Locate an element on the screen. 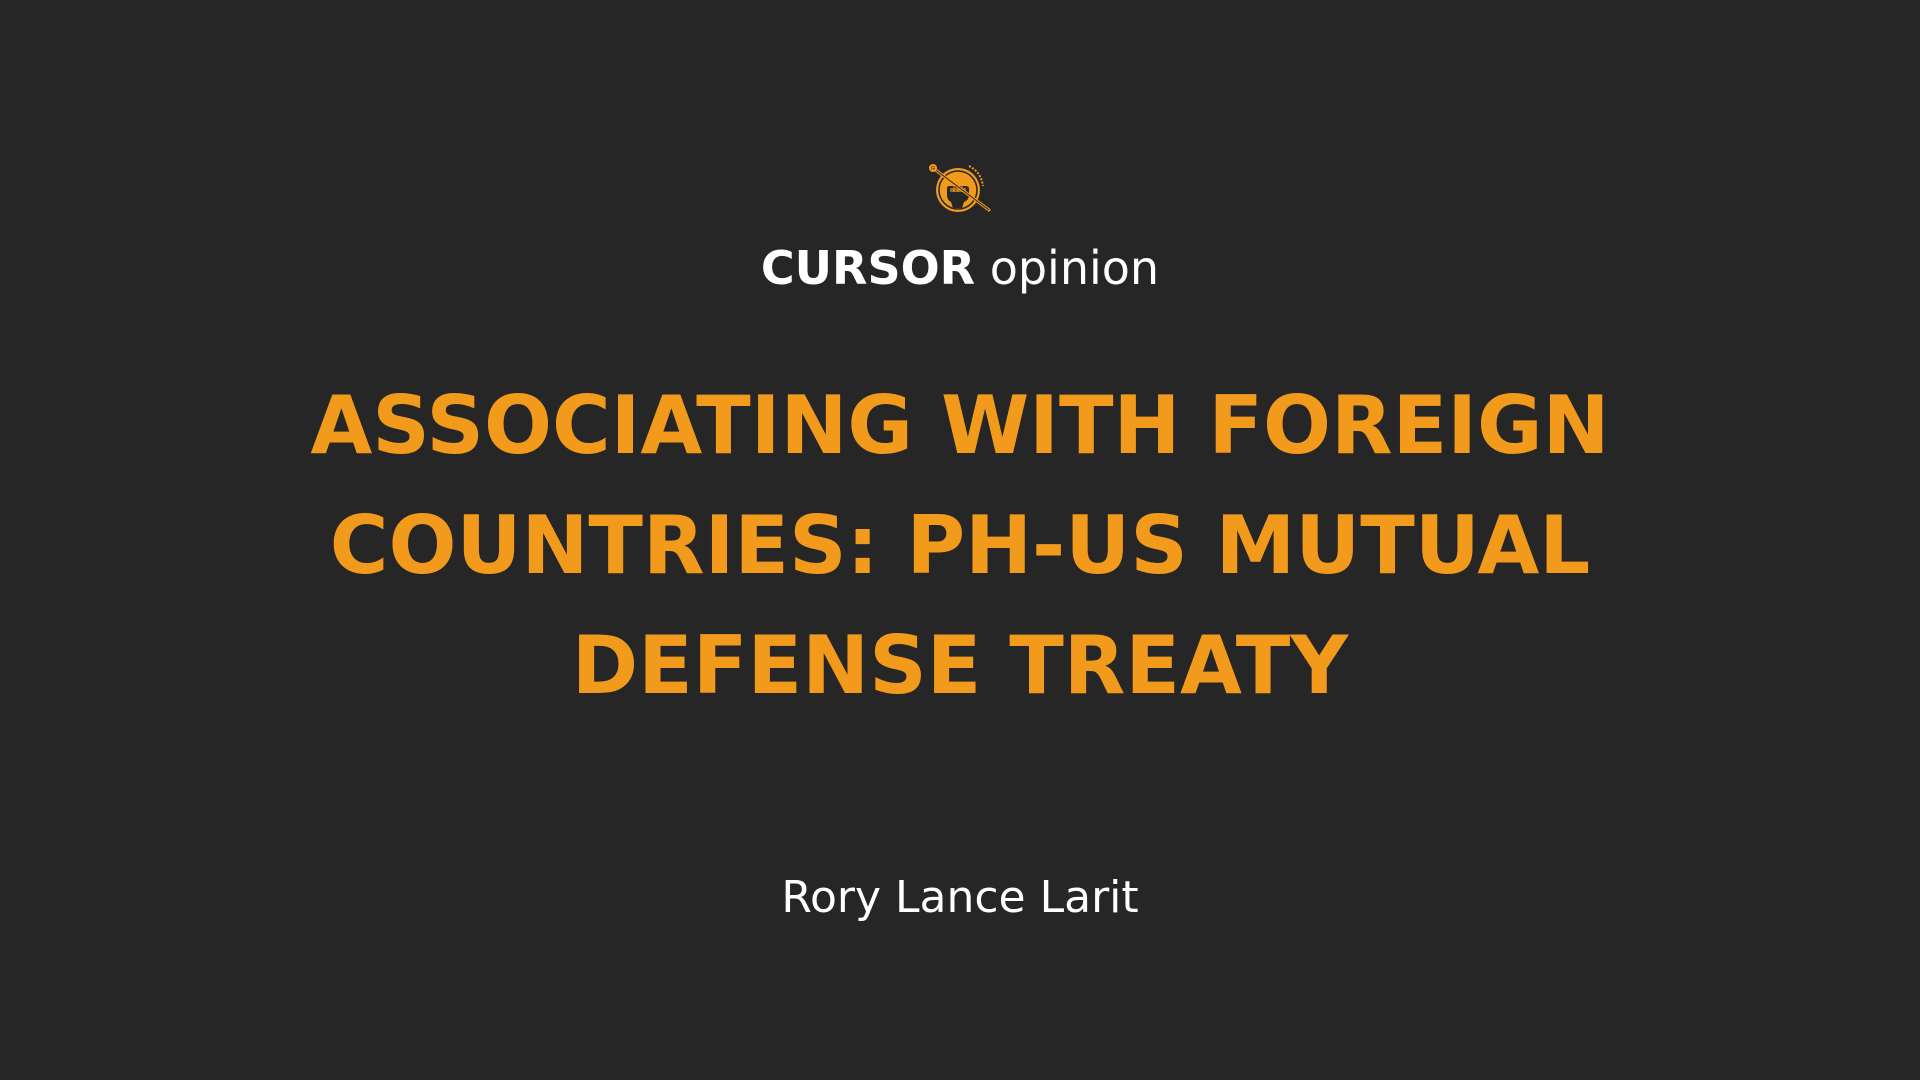 The height and width of the screenshot is (1080, 1920). headline-line-1: ASSOCIATING WITH FOREIGN is located at coordinates (960, 425).